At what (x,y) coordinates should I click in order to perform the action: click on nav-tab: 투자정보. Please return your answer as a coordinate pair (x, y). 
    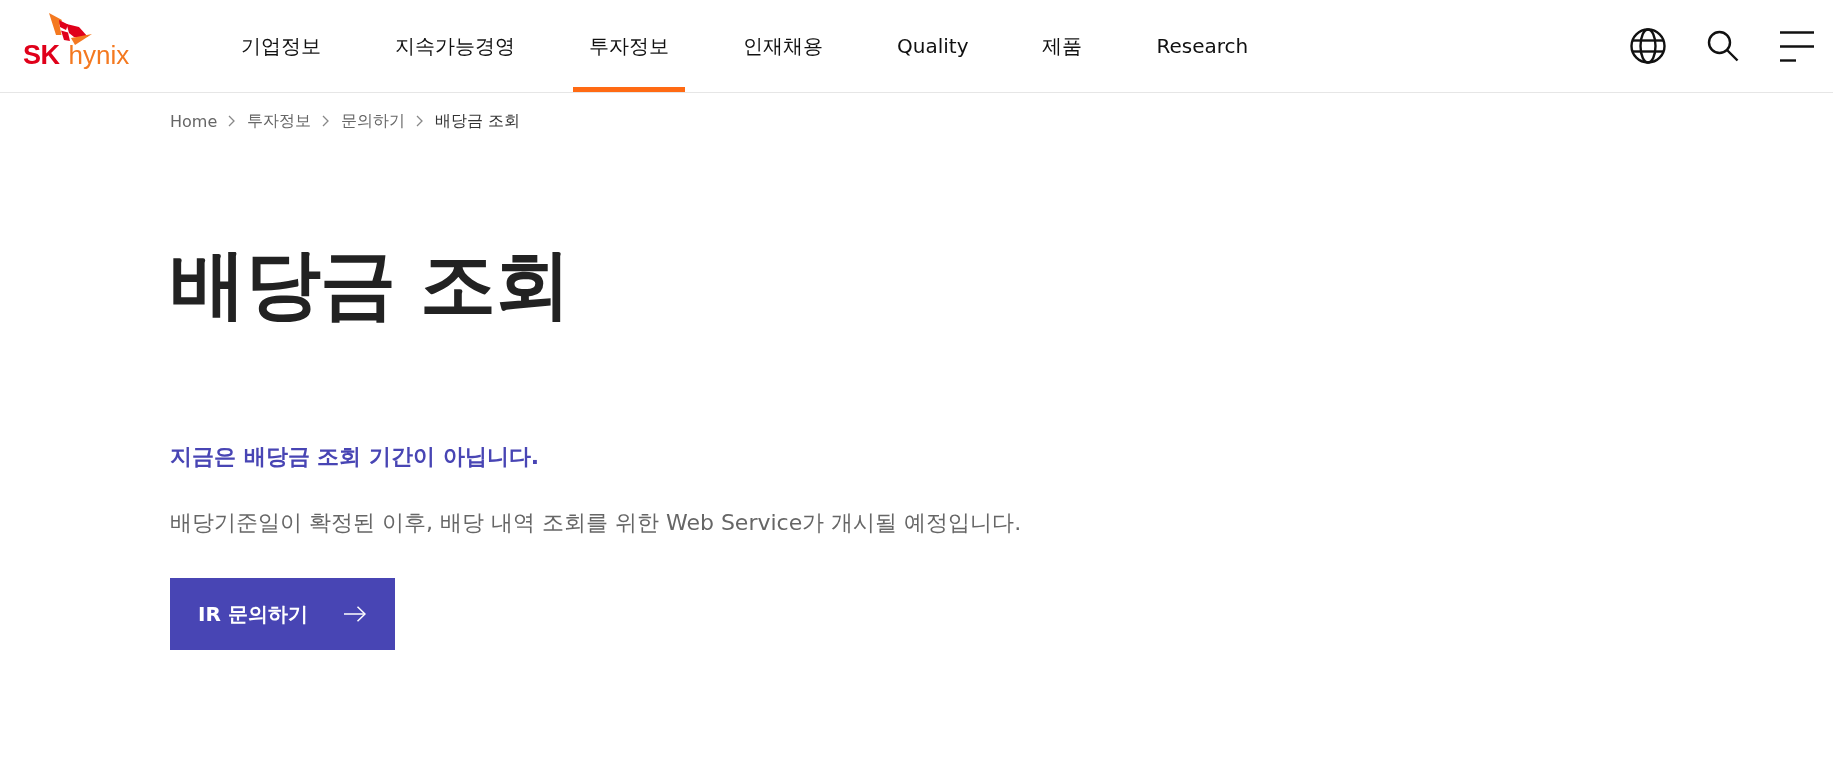
    Looking at the image, I should click on (629, 46).